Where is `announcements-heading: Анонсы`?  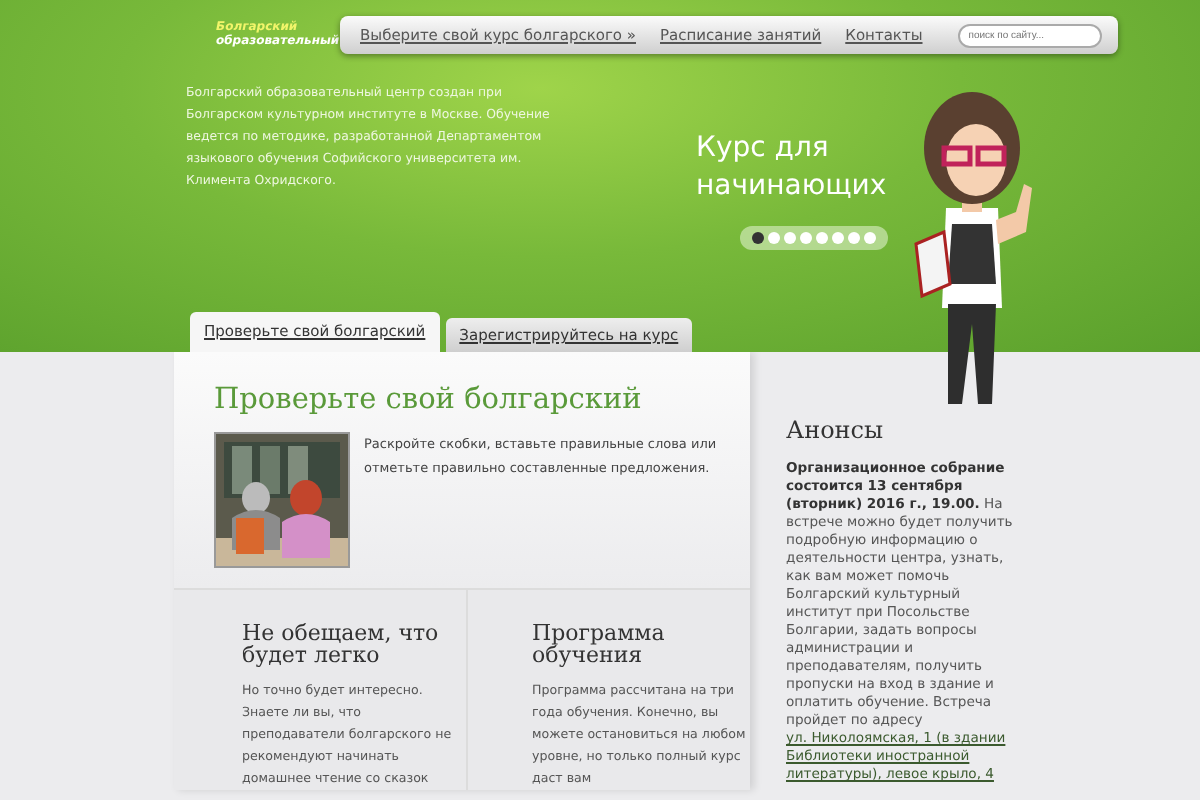 announcements-heading: Анонсы is located at coordinates (836, 431).